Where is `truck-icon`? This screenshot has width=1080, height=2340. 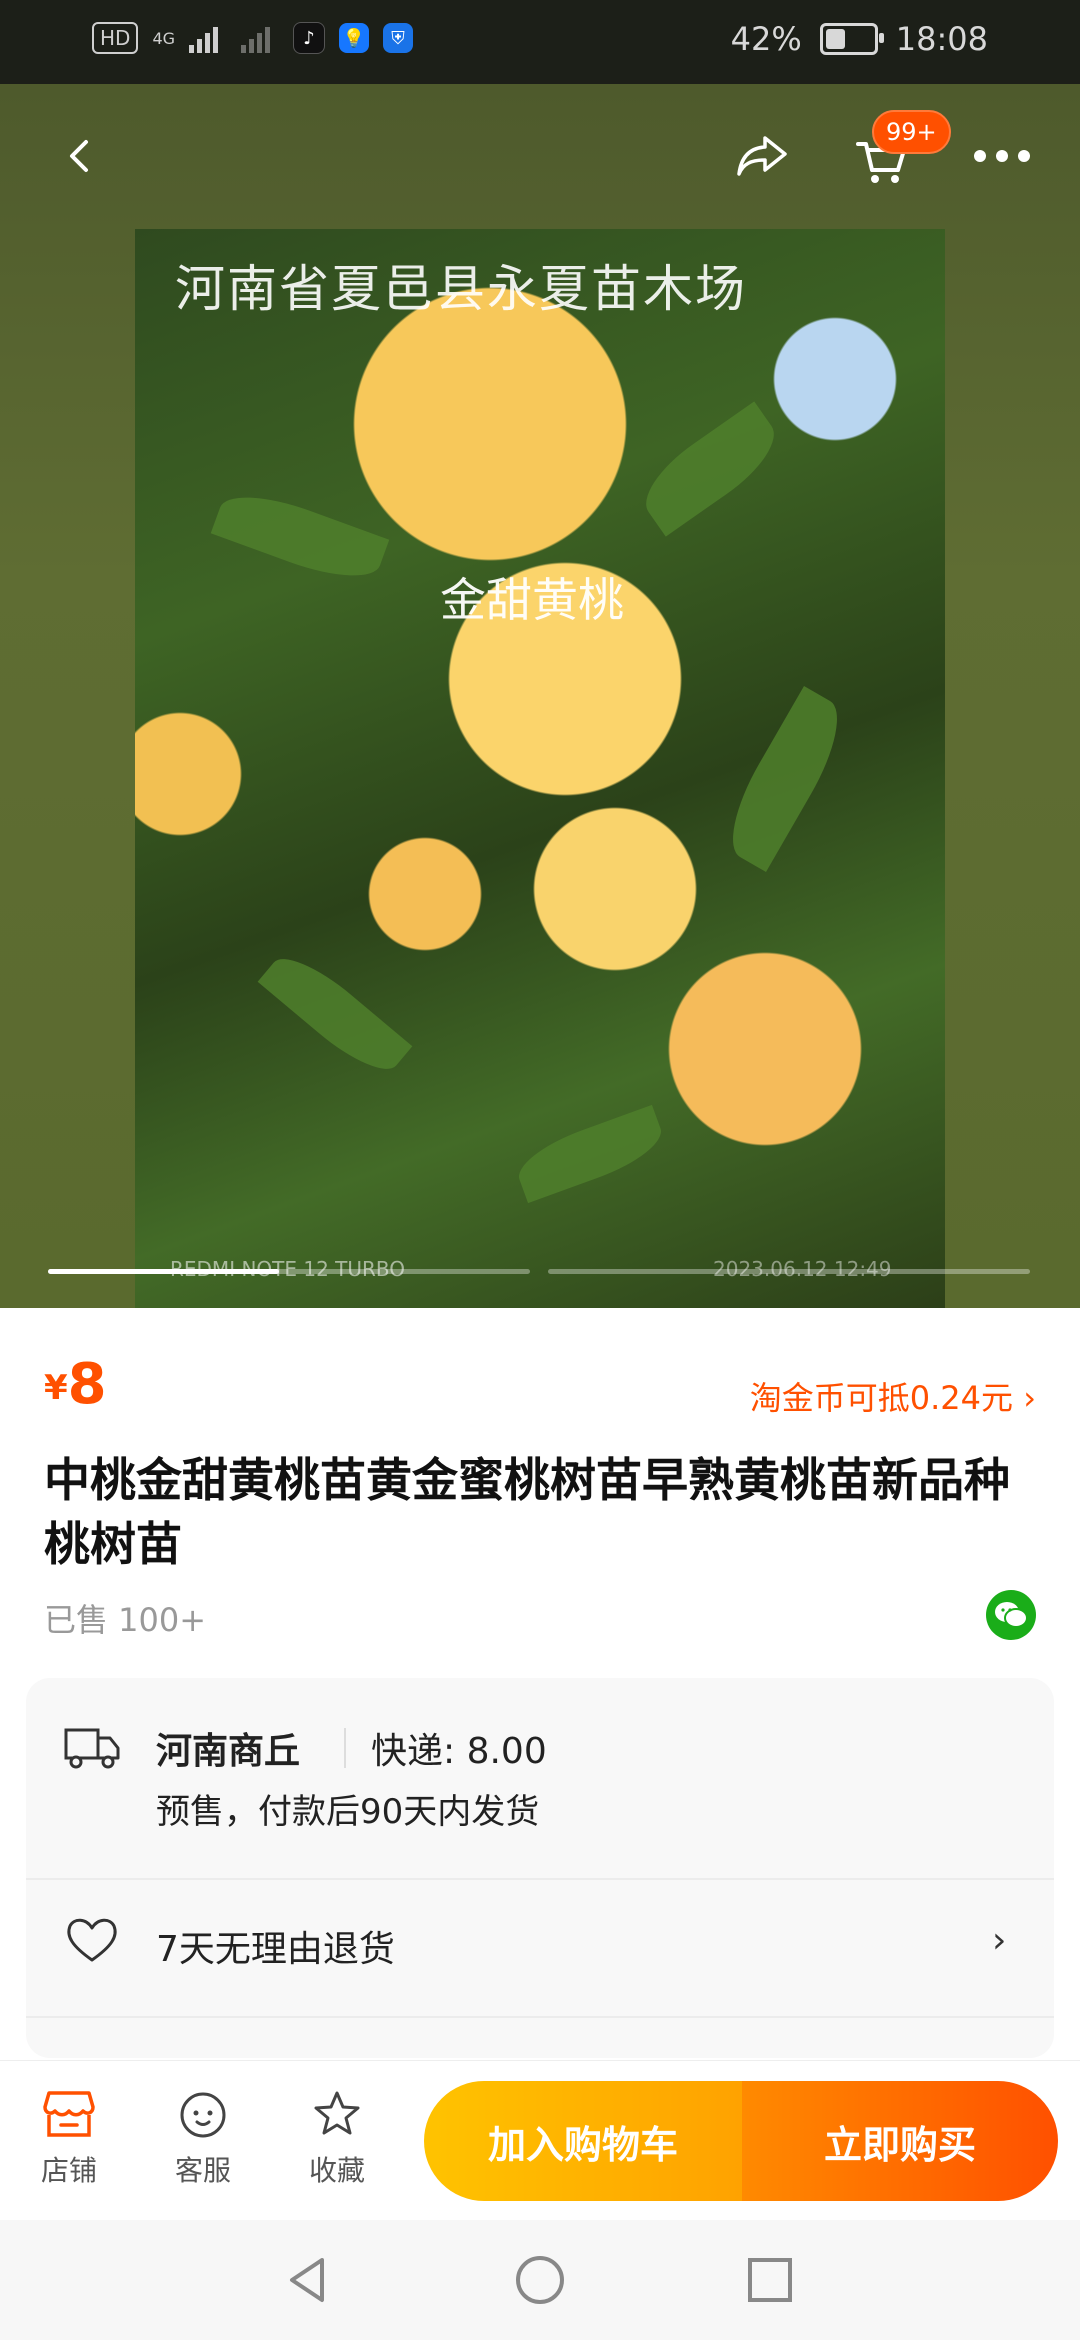
truck-icon is located at coordinates (92, 1748).